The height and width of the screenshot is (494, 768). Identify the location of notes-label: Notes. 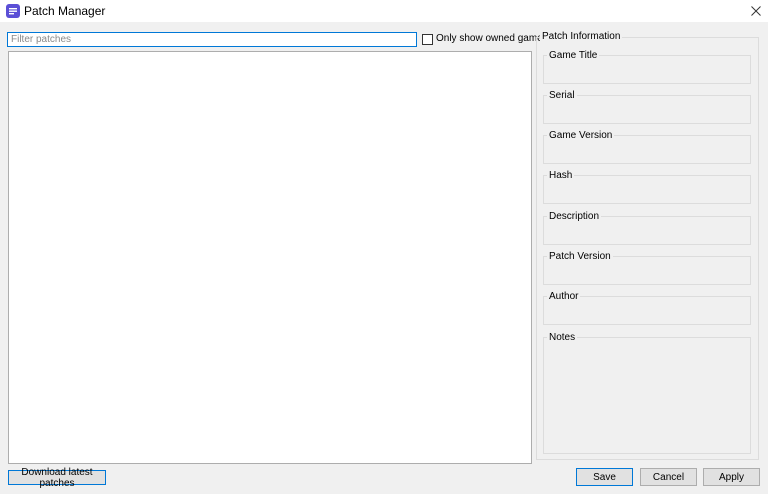
(562, 338).